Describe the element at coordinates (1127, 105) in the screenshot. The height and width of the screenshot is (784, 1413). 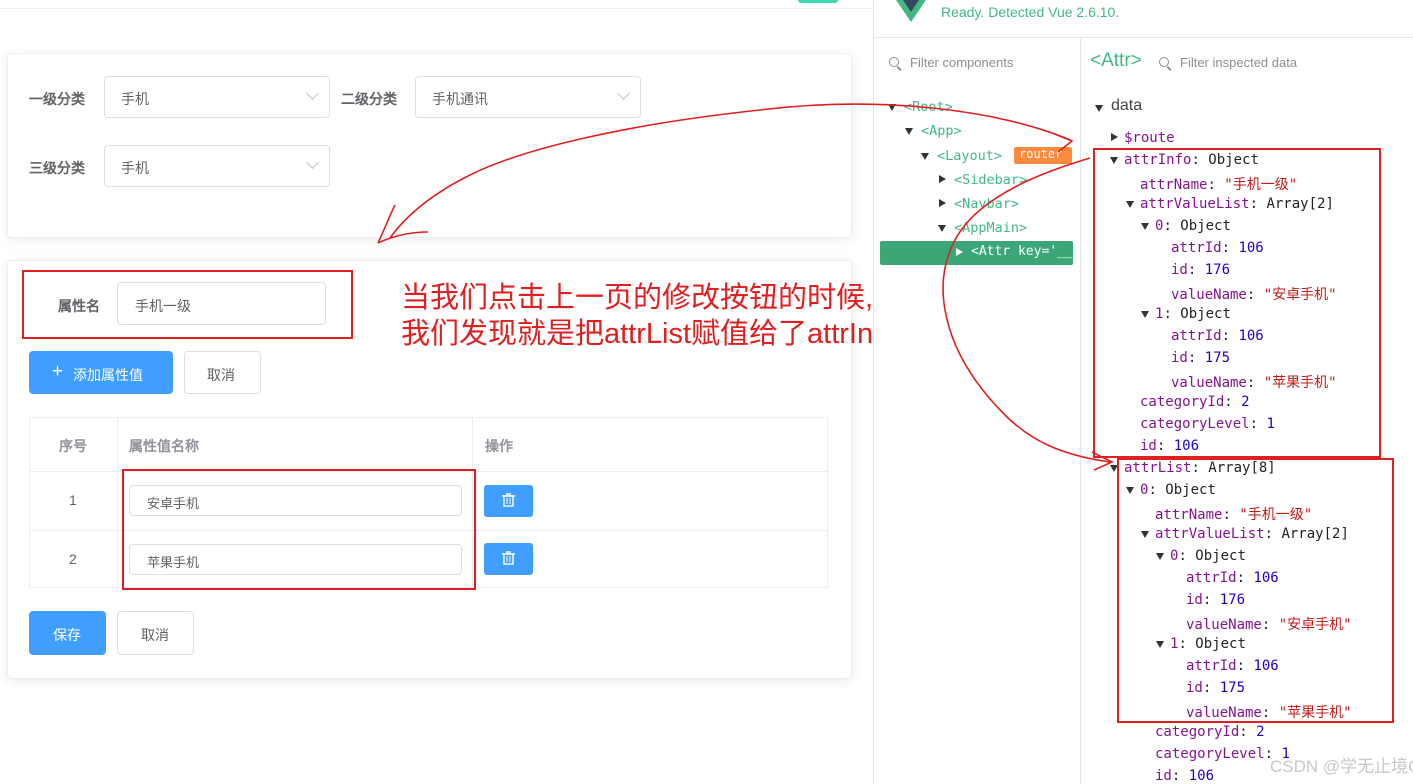
I see `data-section-title: data` at that location.